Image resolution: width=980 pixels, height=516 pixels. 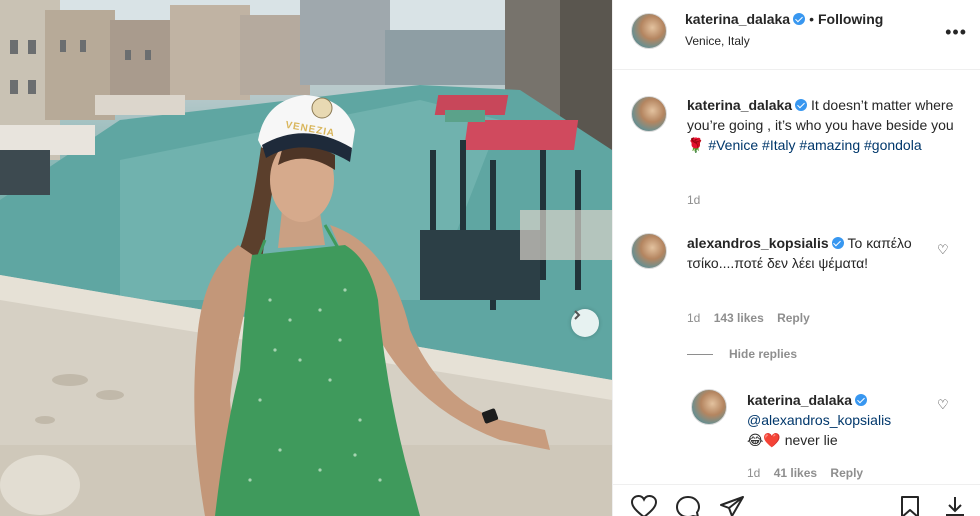 I want to click on bookmark-icon, so click(x=910, y=505).